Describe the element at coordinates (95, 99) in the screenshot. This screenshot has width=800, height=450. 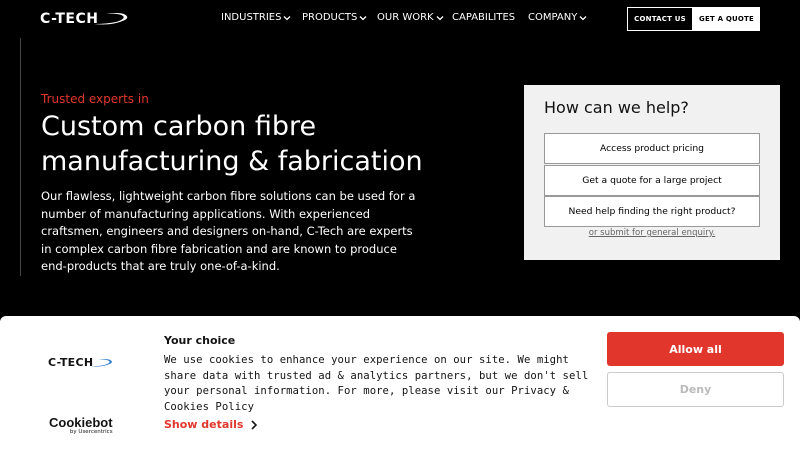
I see `hero-kicker: Trusted experts in` at that location.